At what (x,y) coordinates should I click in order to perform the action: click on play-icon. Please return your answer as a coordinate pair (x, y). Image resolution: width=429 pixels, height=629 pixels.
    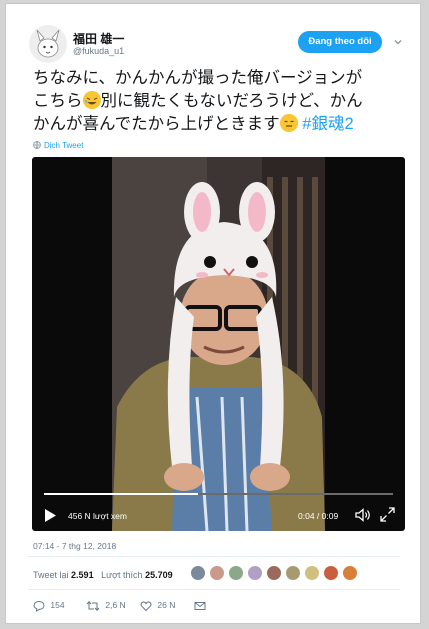
    Looking at the image, I should click on (50, 515).